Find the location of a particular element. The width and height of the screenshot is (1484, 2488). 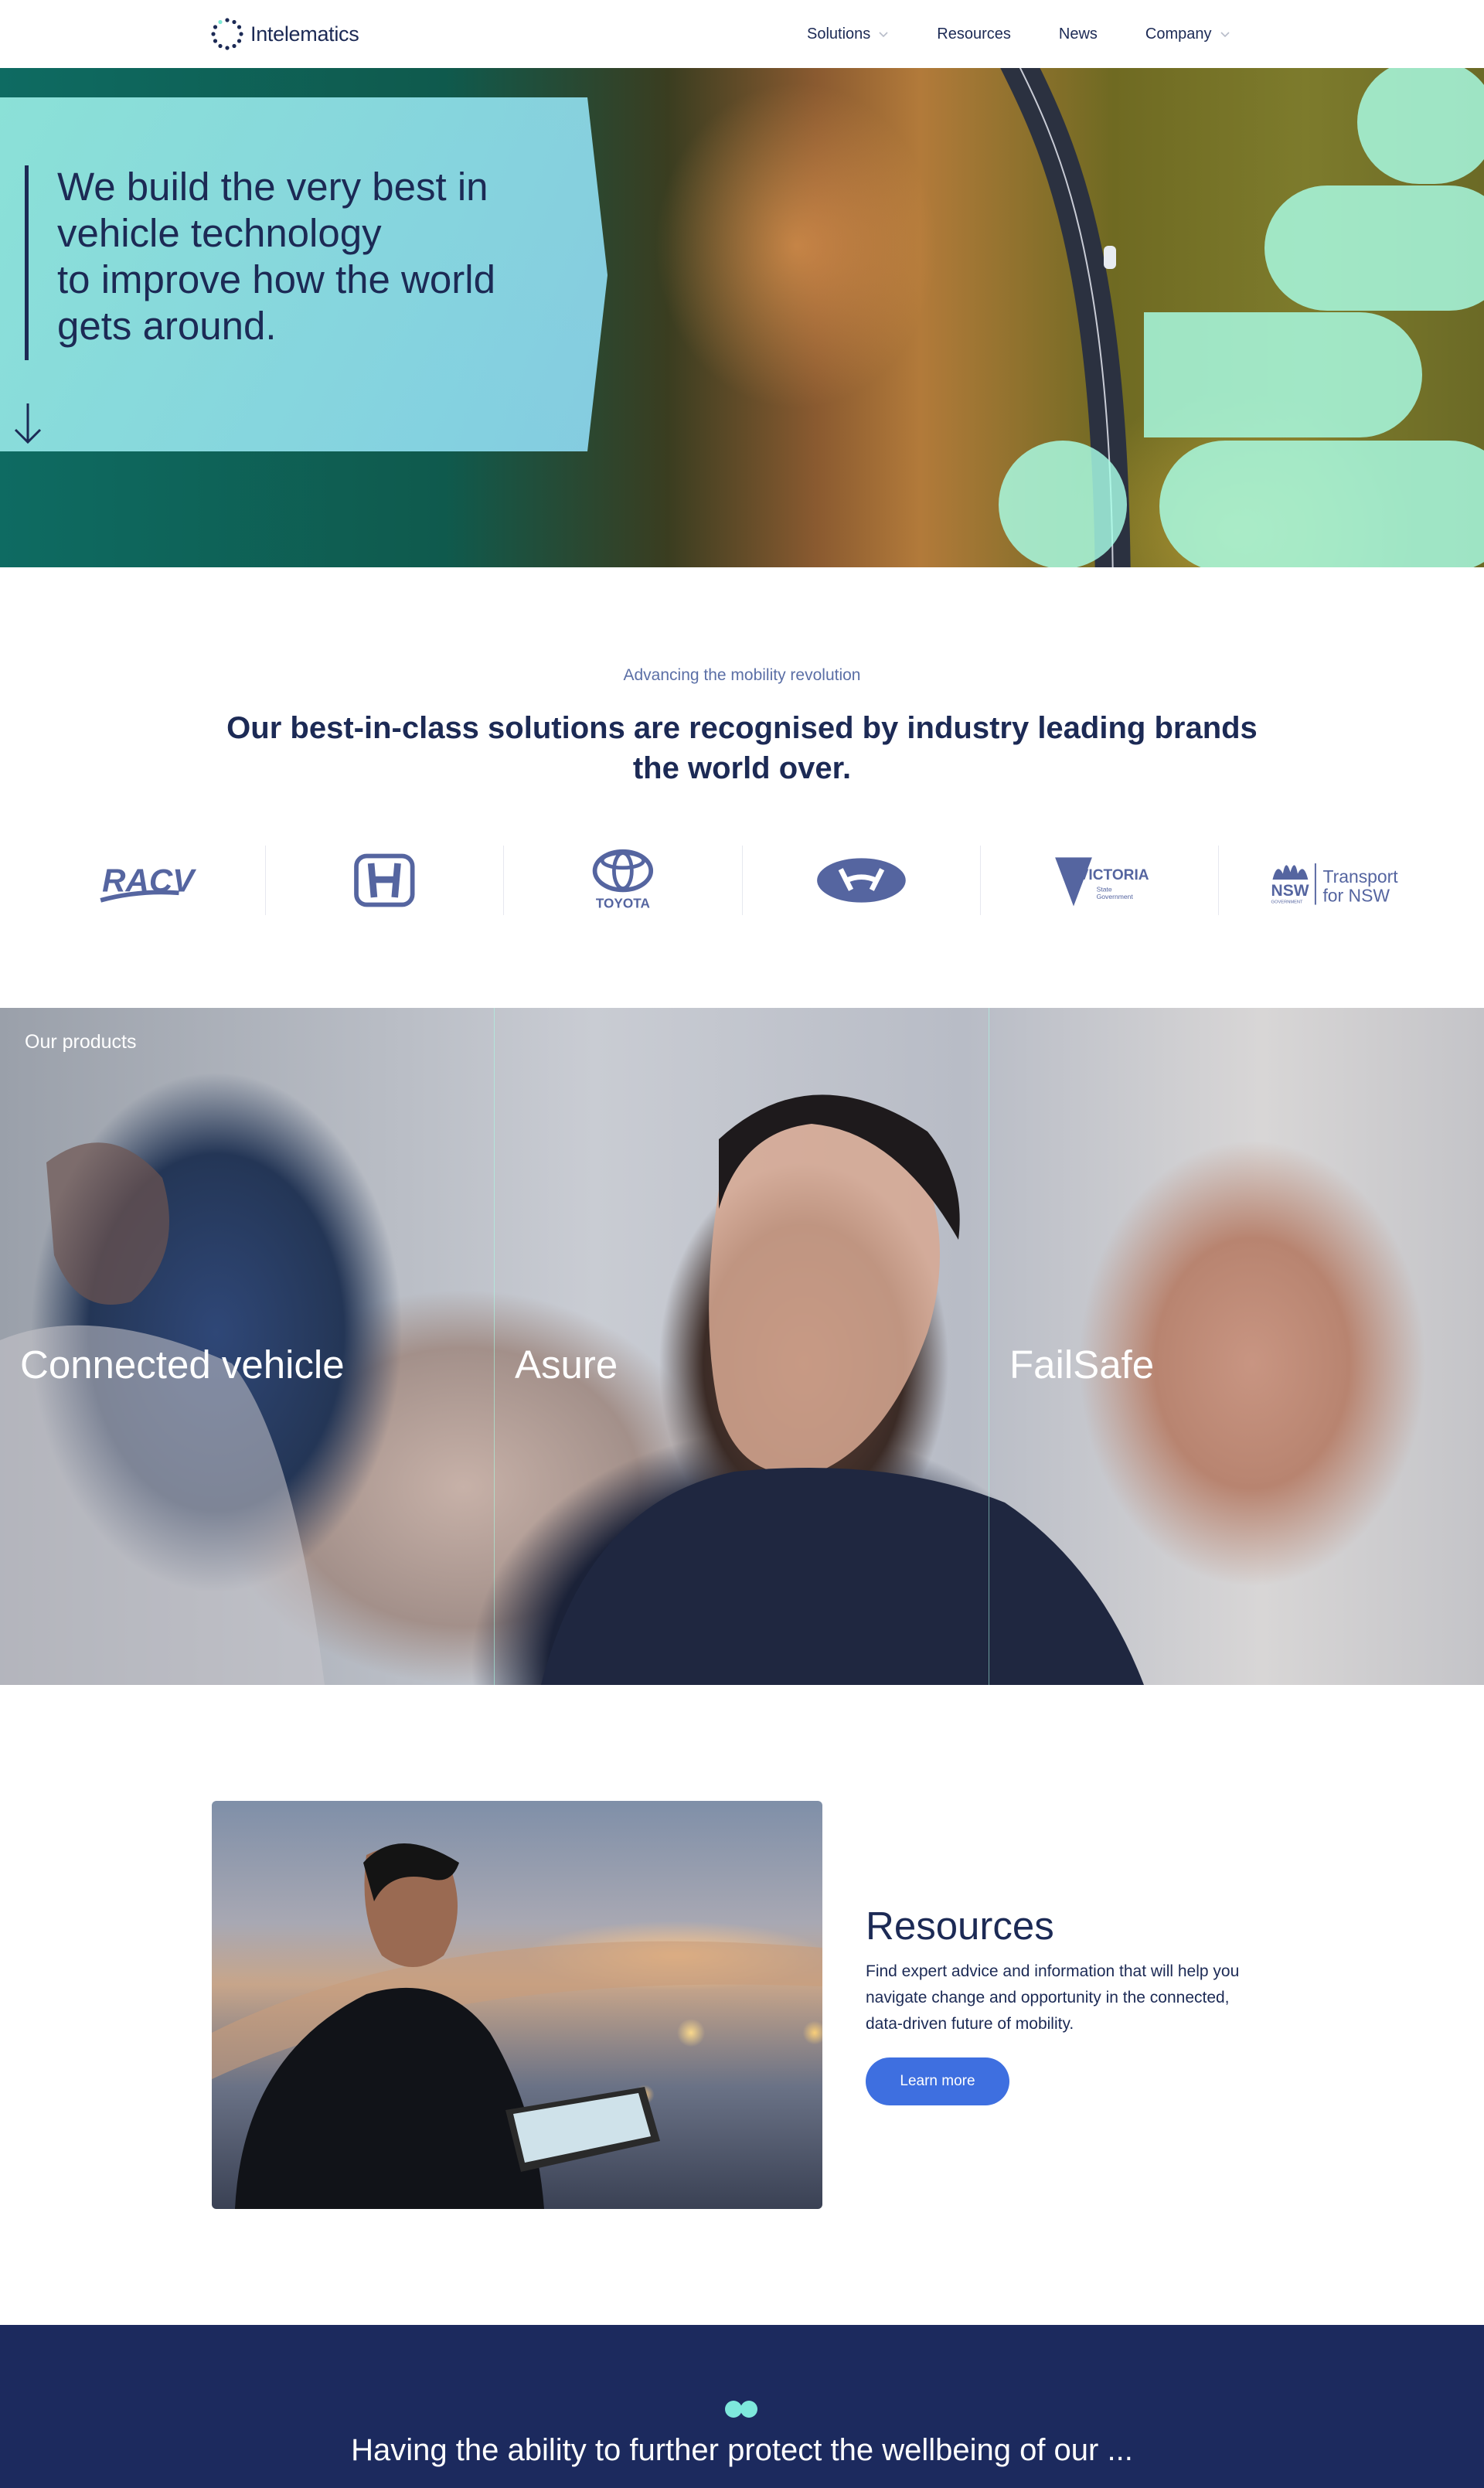

brand-hyundai is located at coordinates (862, 881).